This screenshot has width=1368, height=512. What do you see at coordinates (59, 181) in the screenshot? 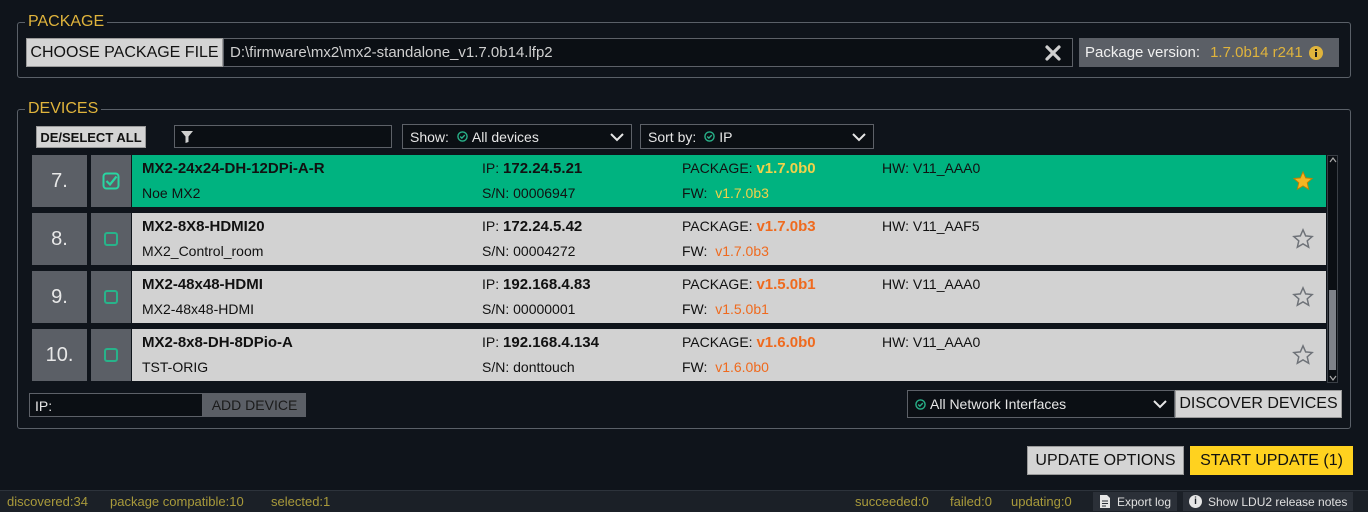
I see `row-index: 7.` at bounding box center [59, 181].